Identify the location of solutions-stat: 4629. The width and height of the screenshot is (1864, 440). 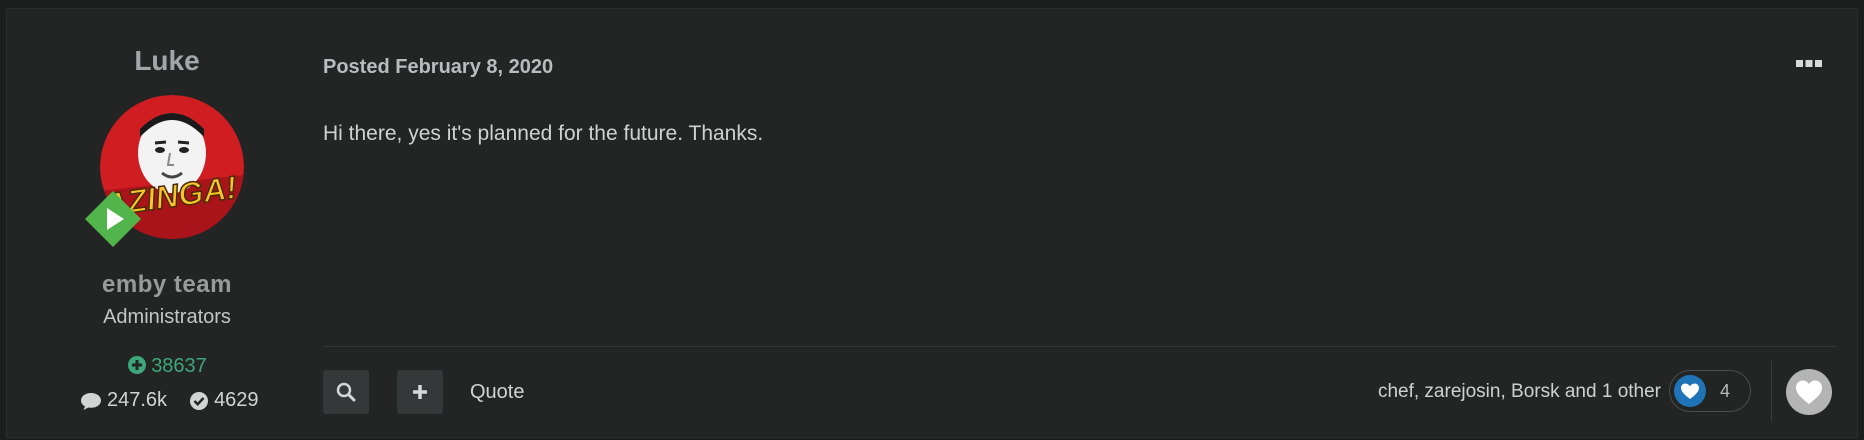
(224, 400).